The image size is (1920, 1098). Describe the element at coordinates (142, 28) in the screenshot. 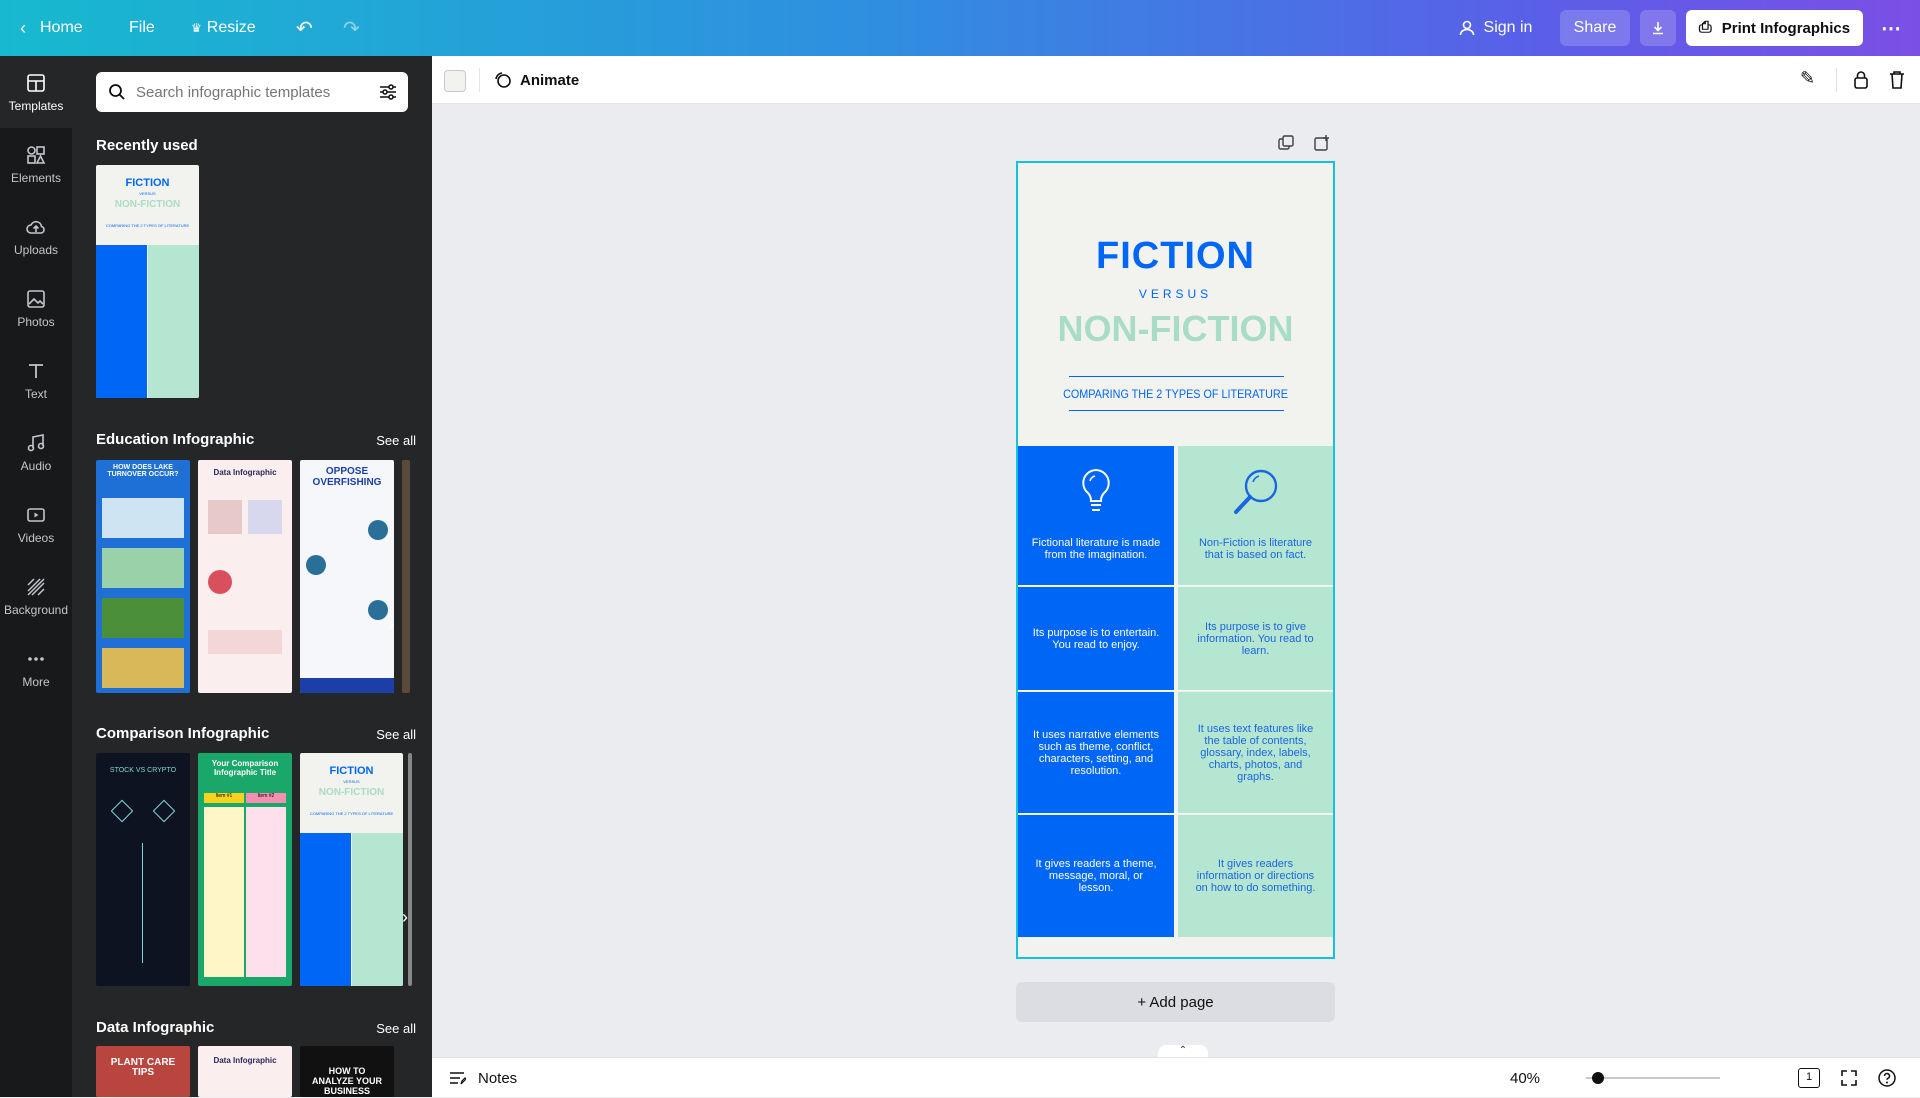

I see `file-menu: File` at that location.